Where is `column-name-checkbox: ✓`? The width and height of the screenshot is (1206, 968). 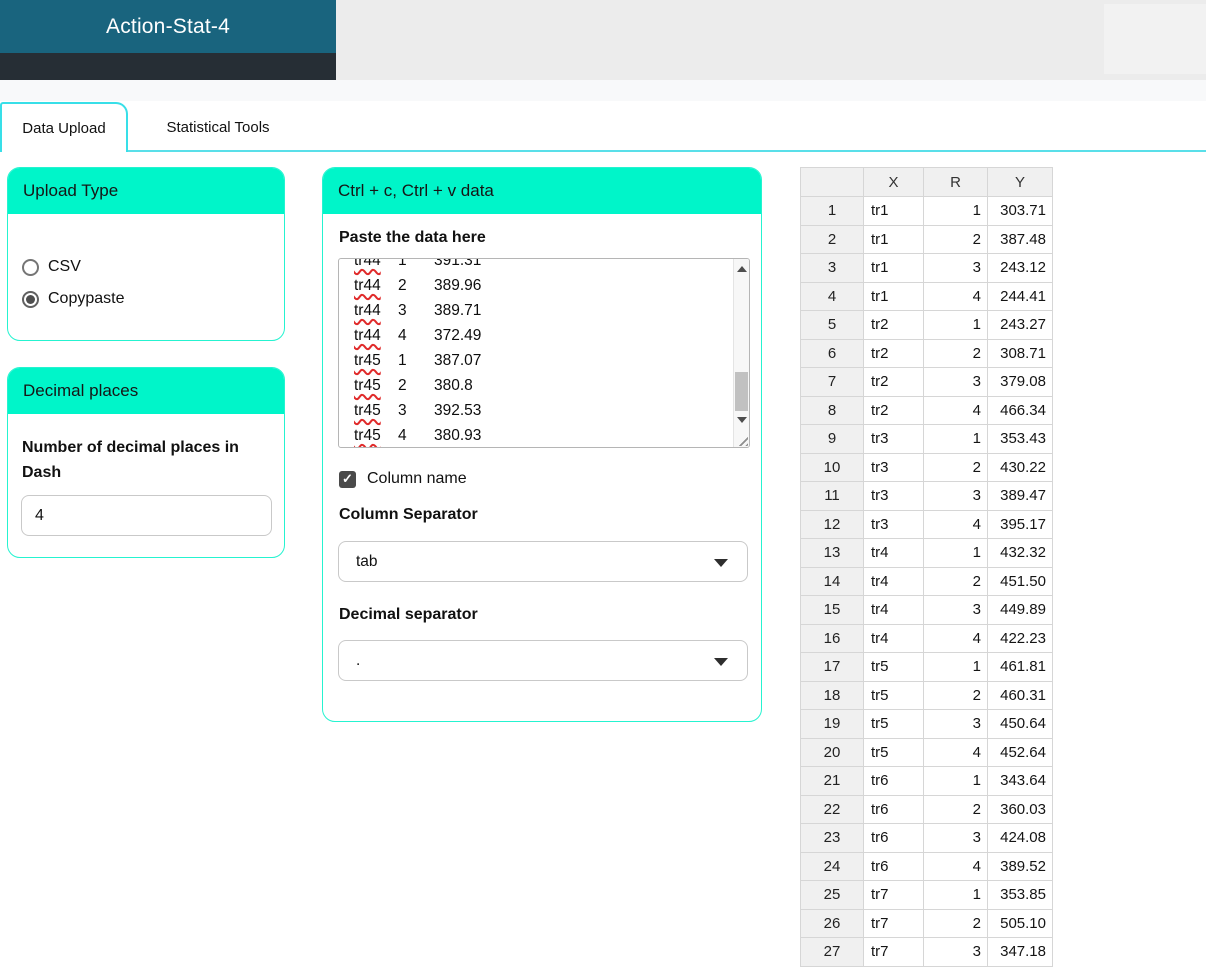 column-name-checkbox: ✓ is located at coordinates (347, 479).